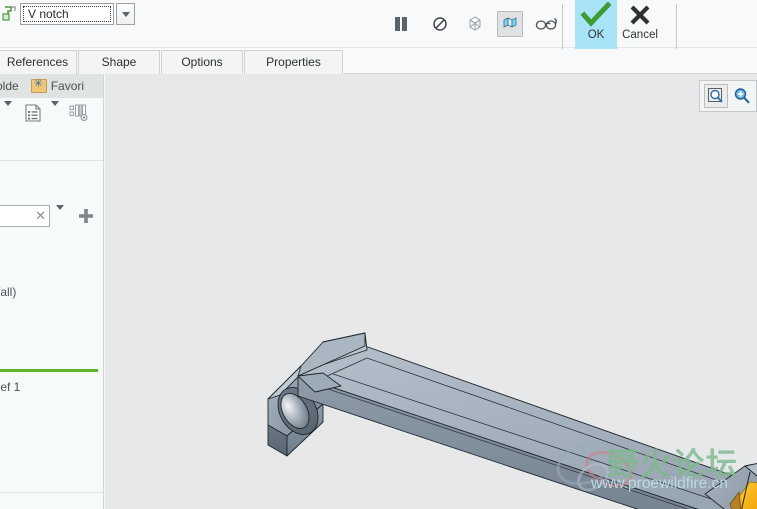  I want to click on plus-icon, so click(86, 216).